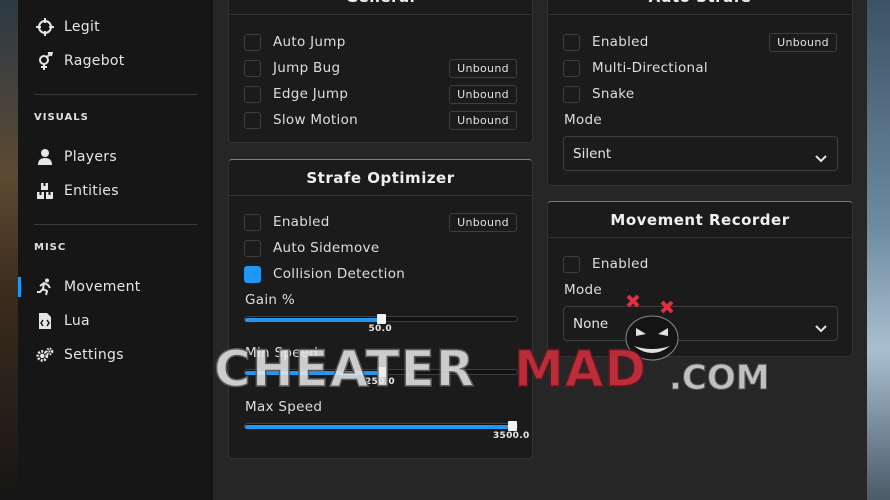 This screenshot has width=890, height=500. What do you see at coordinates (380, 42) in the screenshot?
I see `option-row: Auto Jump` at bounding box center [380, 42].